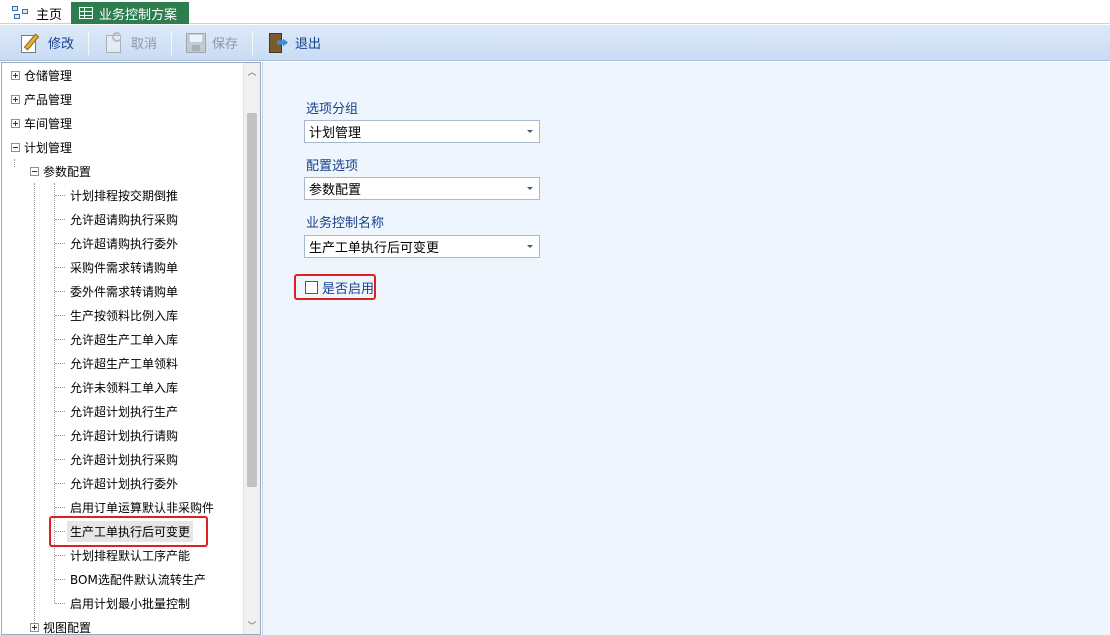 The height and width of the screenshot is (635, 1110). I want to click on tree-node-label: 计划管理, so click(48, 147).